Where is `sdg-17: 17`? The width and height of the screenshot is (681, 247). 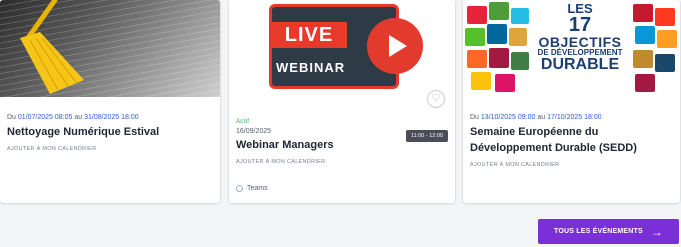
sdg-17: 17 is located at coordinates (580, 25).